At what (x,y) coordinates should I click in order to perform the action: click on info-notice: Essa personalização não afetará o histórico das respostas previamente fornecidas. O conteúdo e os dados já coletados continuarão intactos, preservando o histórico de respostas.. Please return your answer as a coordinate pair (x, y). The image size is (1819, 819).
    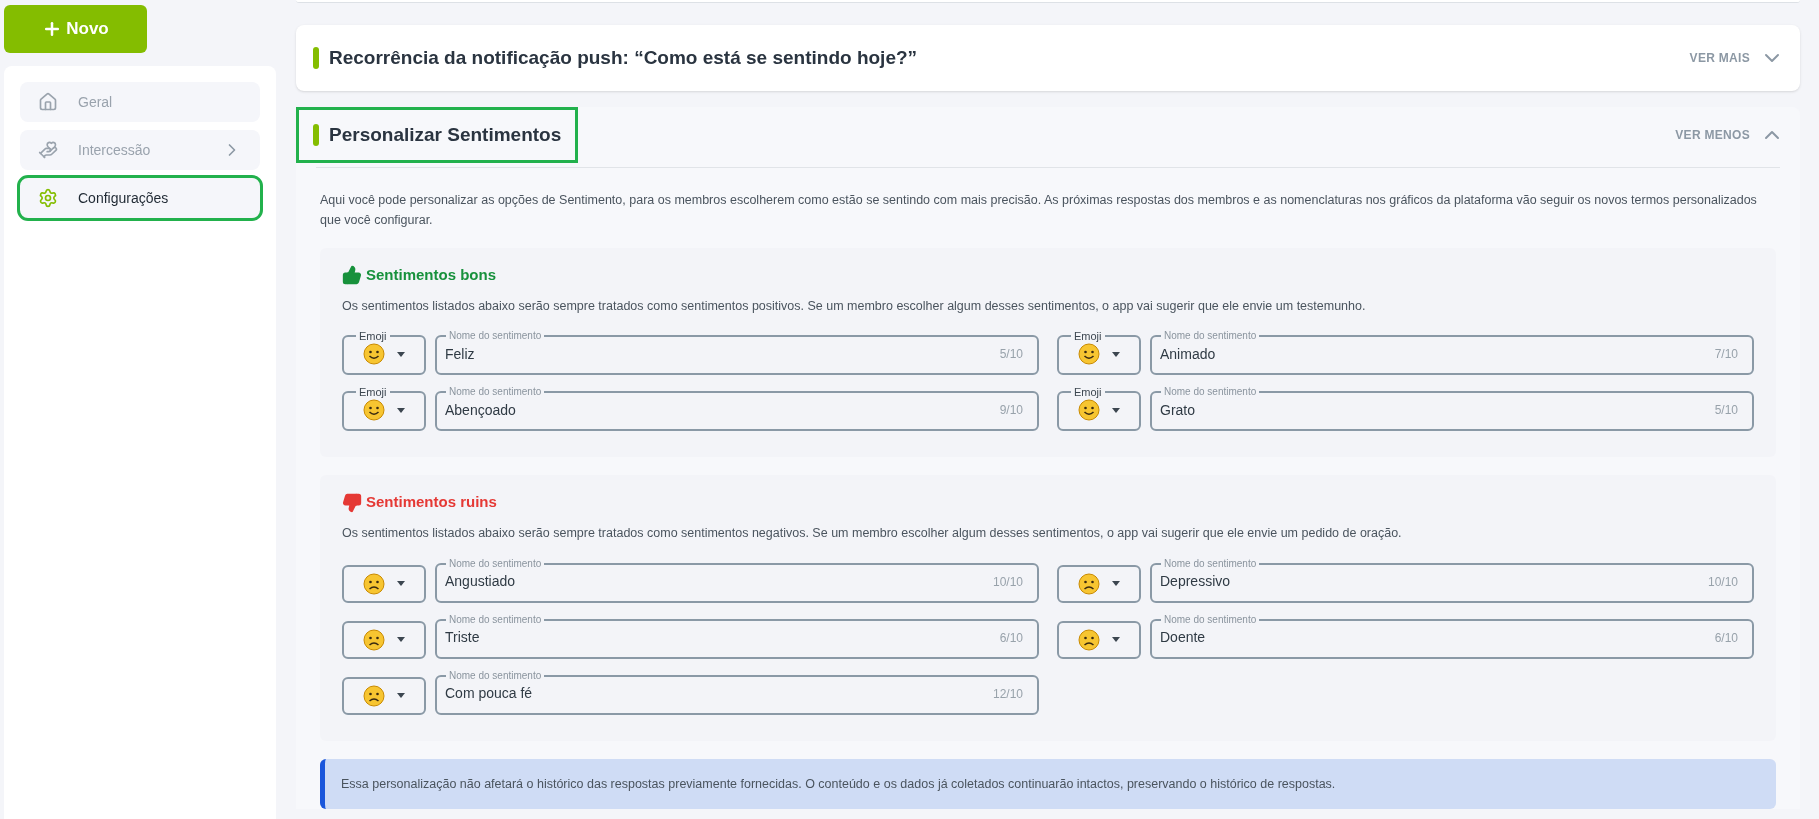
    Looking at the image, I should click on (1048, 784).